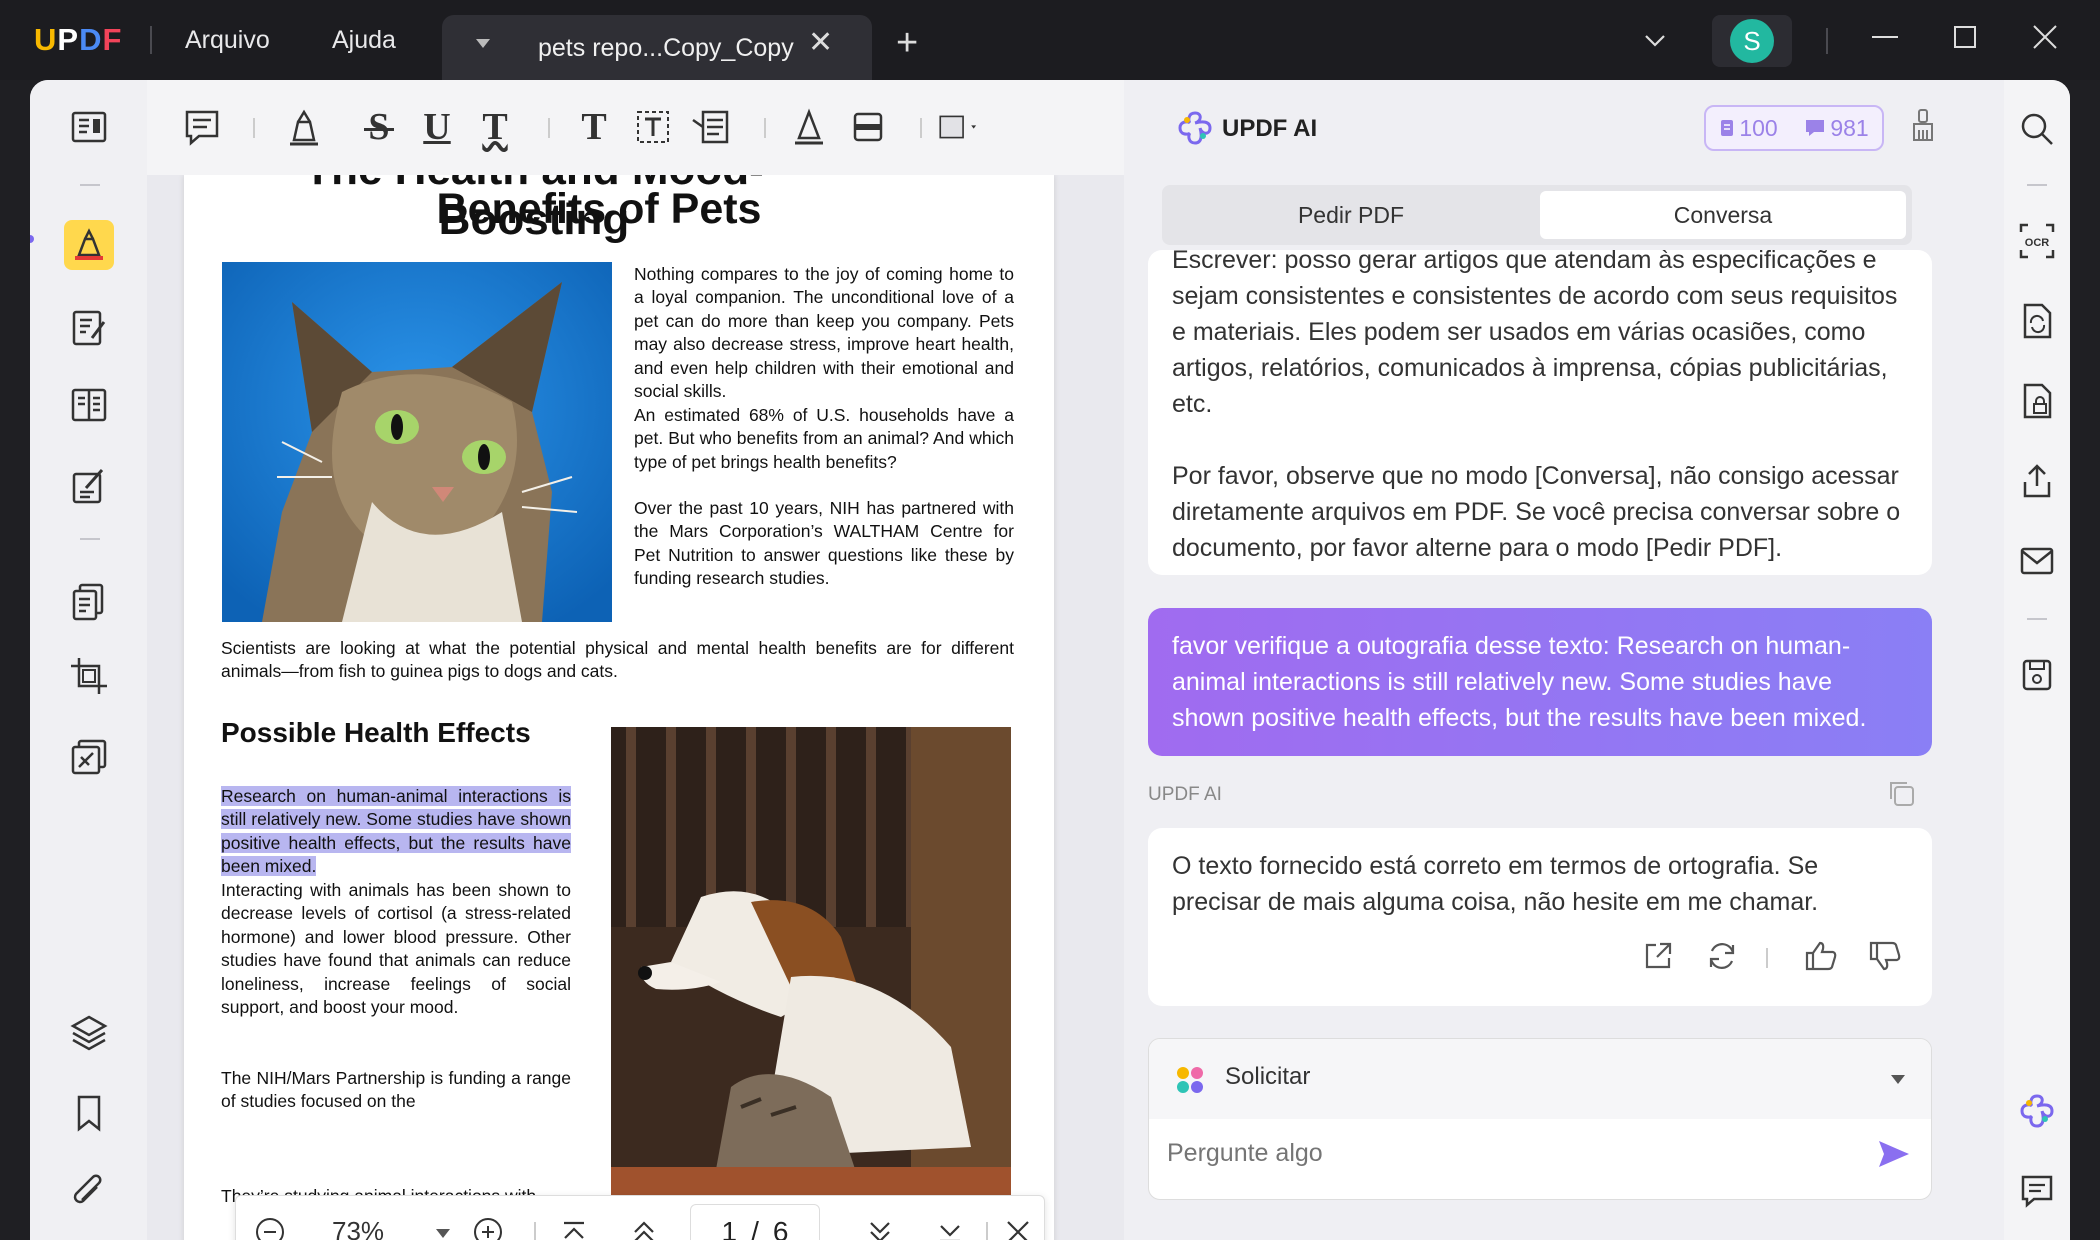 This screenshot has width=2100, height=1240. I want to click on tab-conversa: Conversa, so click(1723, 215).